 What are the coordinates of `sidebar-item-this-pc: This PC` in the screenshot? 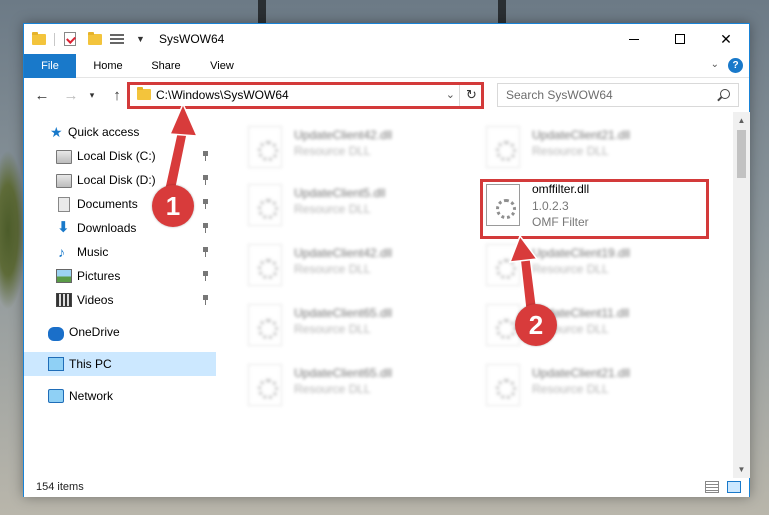 It's located at (120, 364).